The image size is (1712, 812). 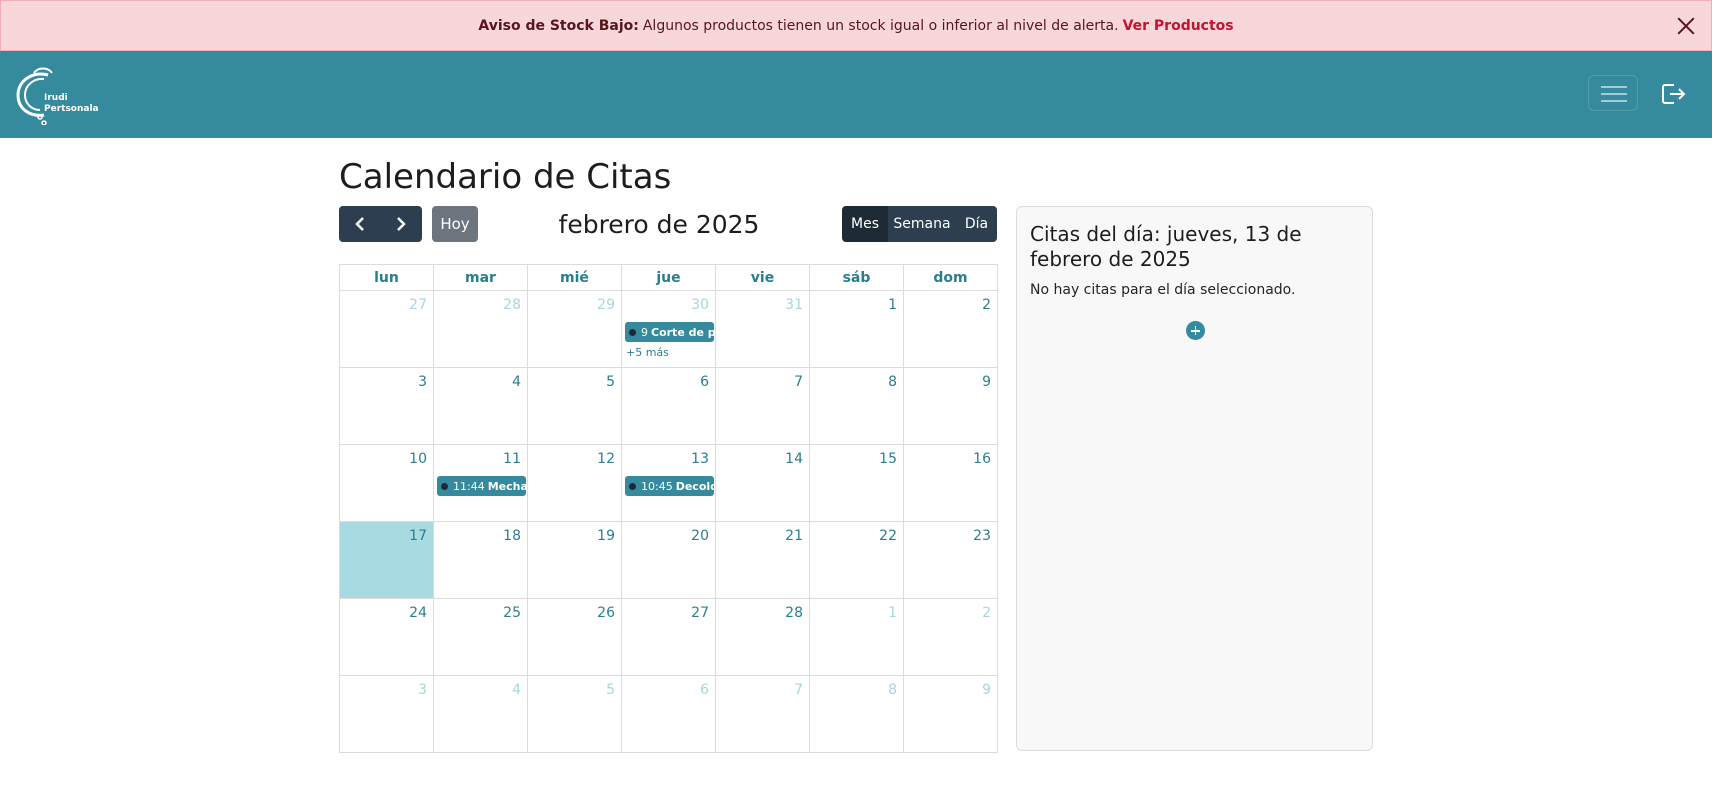 What do you see at coordinates (480, 560) in the screenshot?
I see `day-cell: 18` at bounding box center [480, 560].